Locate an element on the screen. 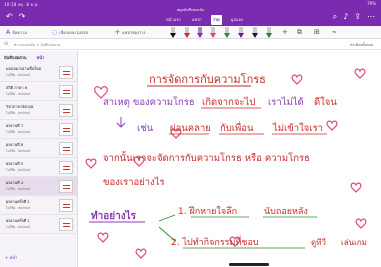 Image resolution: width=381 pixels, height=267 pixels. cause-text-2: เราไม่ได้ is located at coordinates (286, 102).